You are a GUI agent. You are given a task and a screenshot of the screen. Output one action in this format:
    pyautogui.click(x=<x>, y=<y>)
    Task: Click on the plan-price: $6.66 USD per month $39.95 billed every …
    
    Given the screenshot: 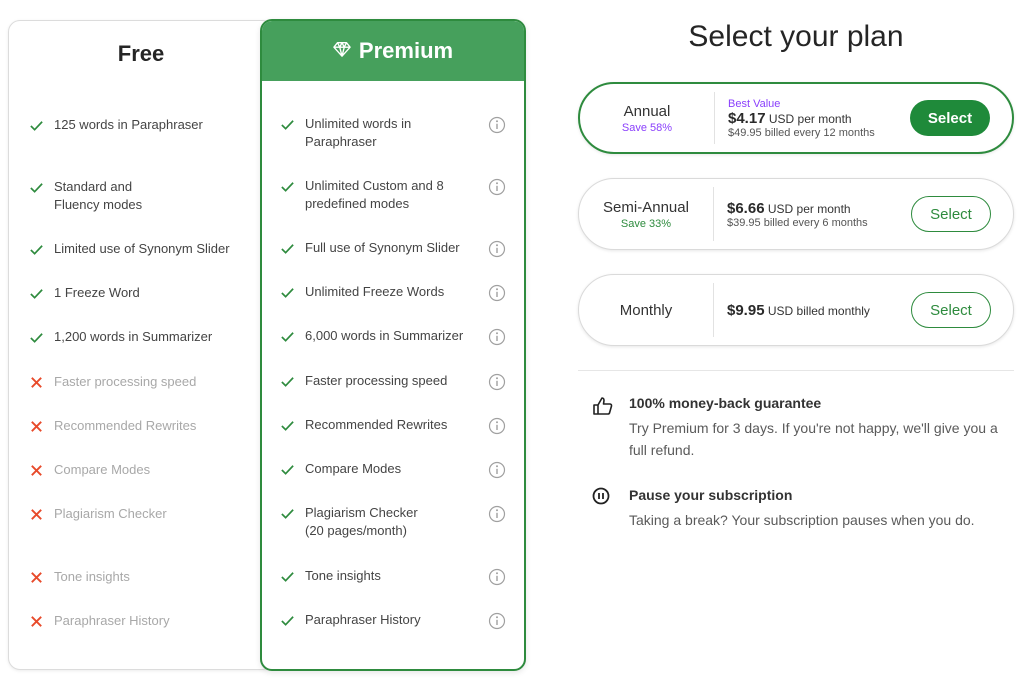 What is the action you would take?
    pyautogui.click(x=797, y=214)
    